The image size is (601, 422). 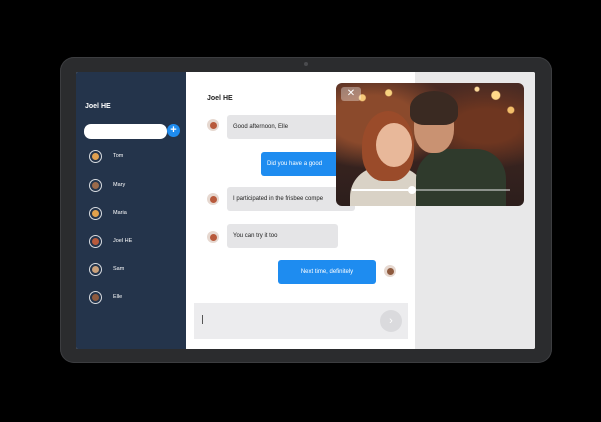 I want to click on contact-name: Tom, so click(x=118, y=156).